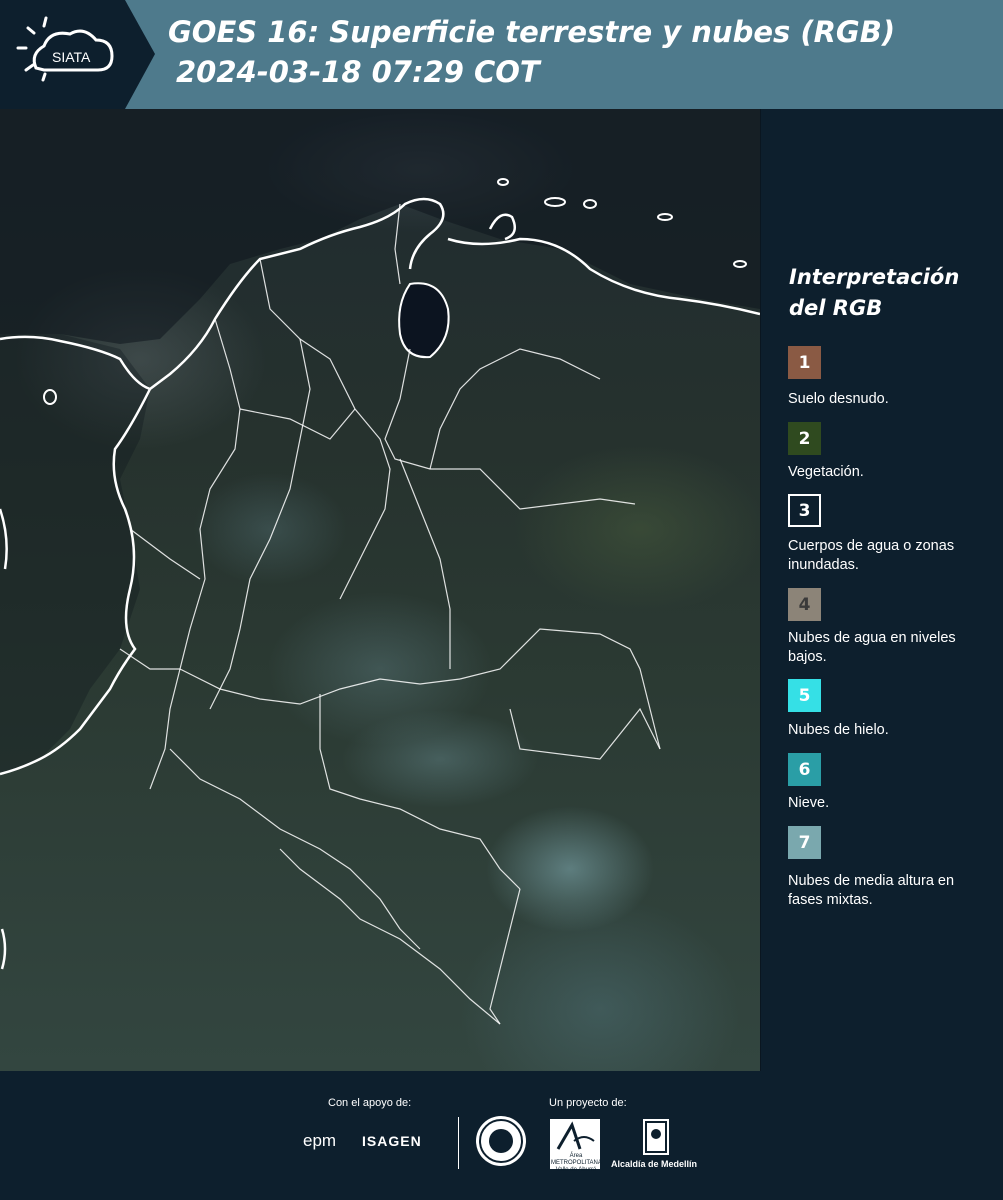  What do you see at coordinates (588, 1103) in the screenshot?
I see `project-label: Un proyecto de:` at bounding box center [588, 1103].